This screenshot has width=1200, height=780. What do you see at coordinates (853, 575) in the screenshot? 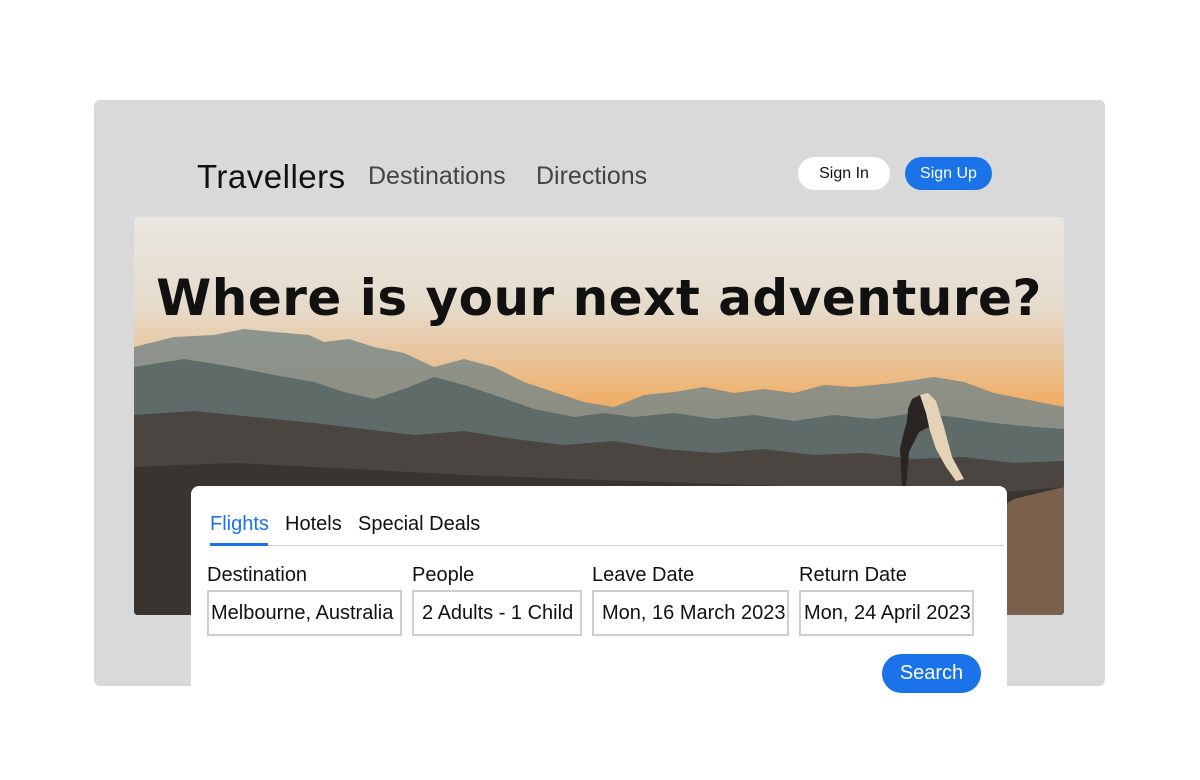
I see `return-date-label: Return Date` at bounding box center [853, 575].